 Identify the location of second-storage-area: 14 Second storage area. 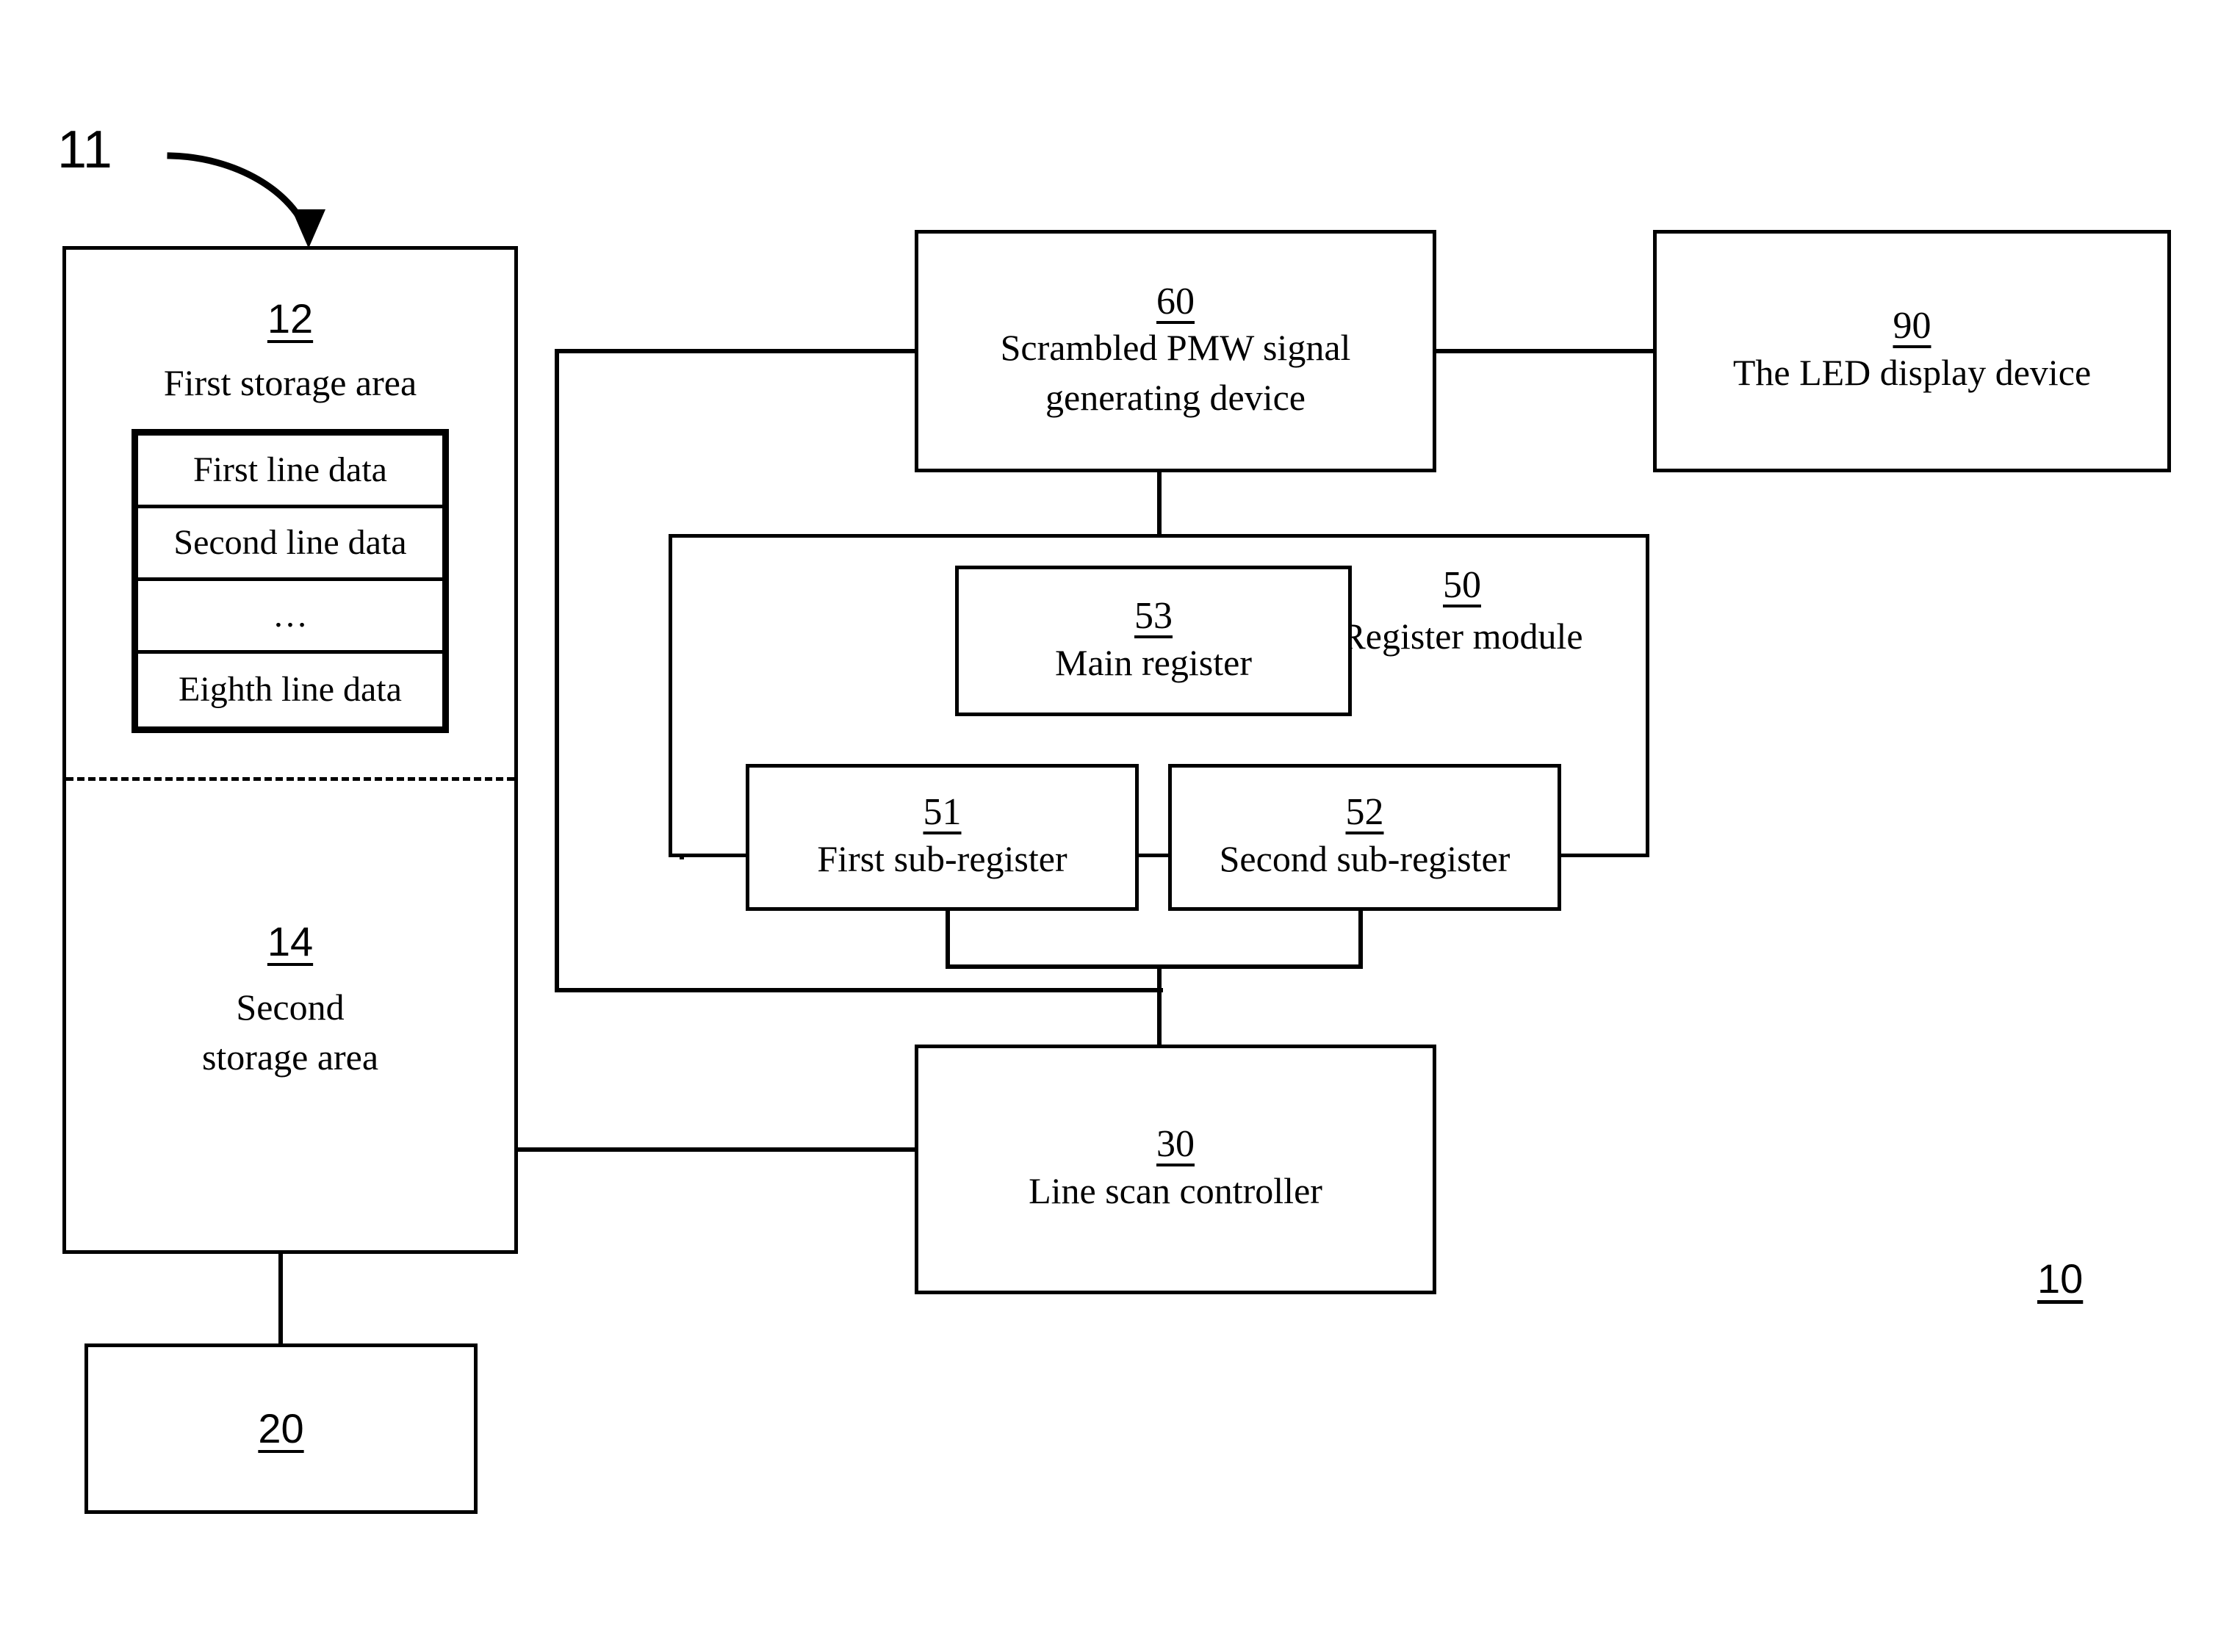
(290, 1020).